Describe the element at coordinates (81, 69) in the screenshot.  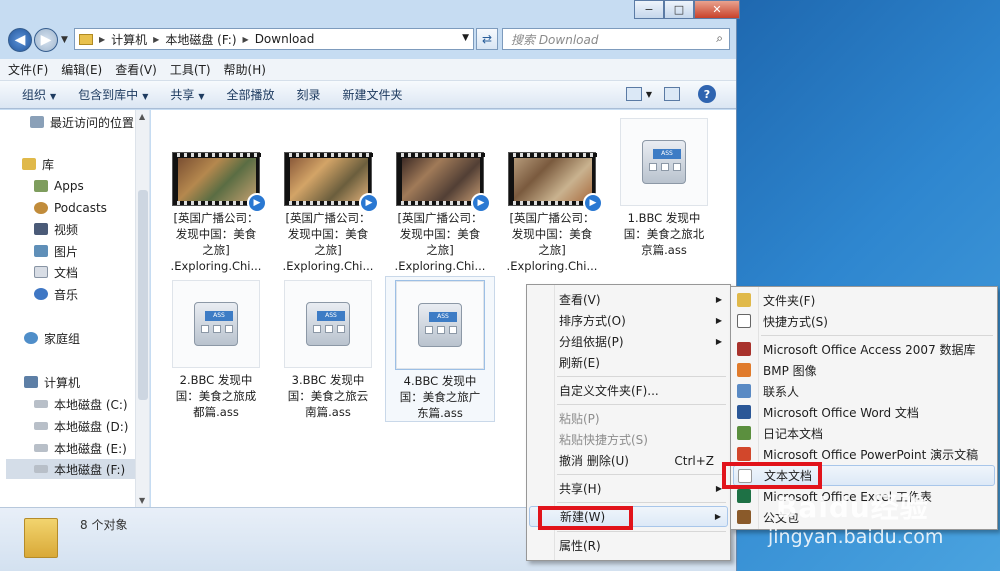
I see `menu-edit: 编辑(E)` at that location.